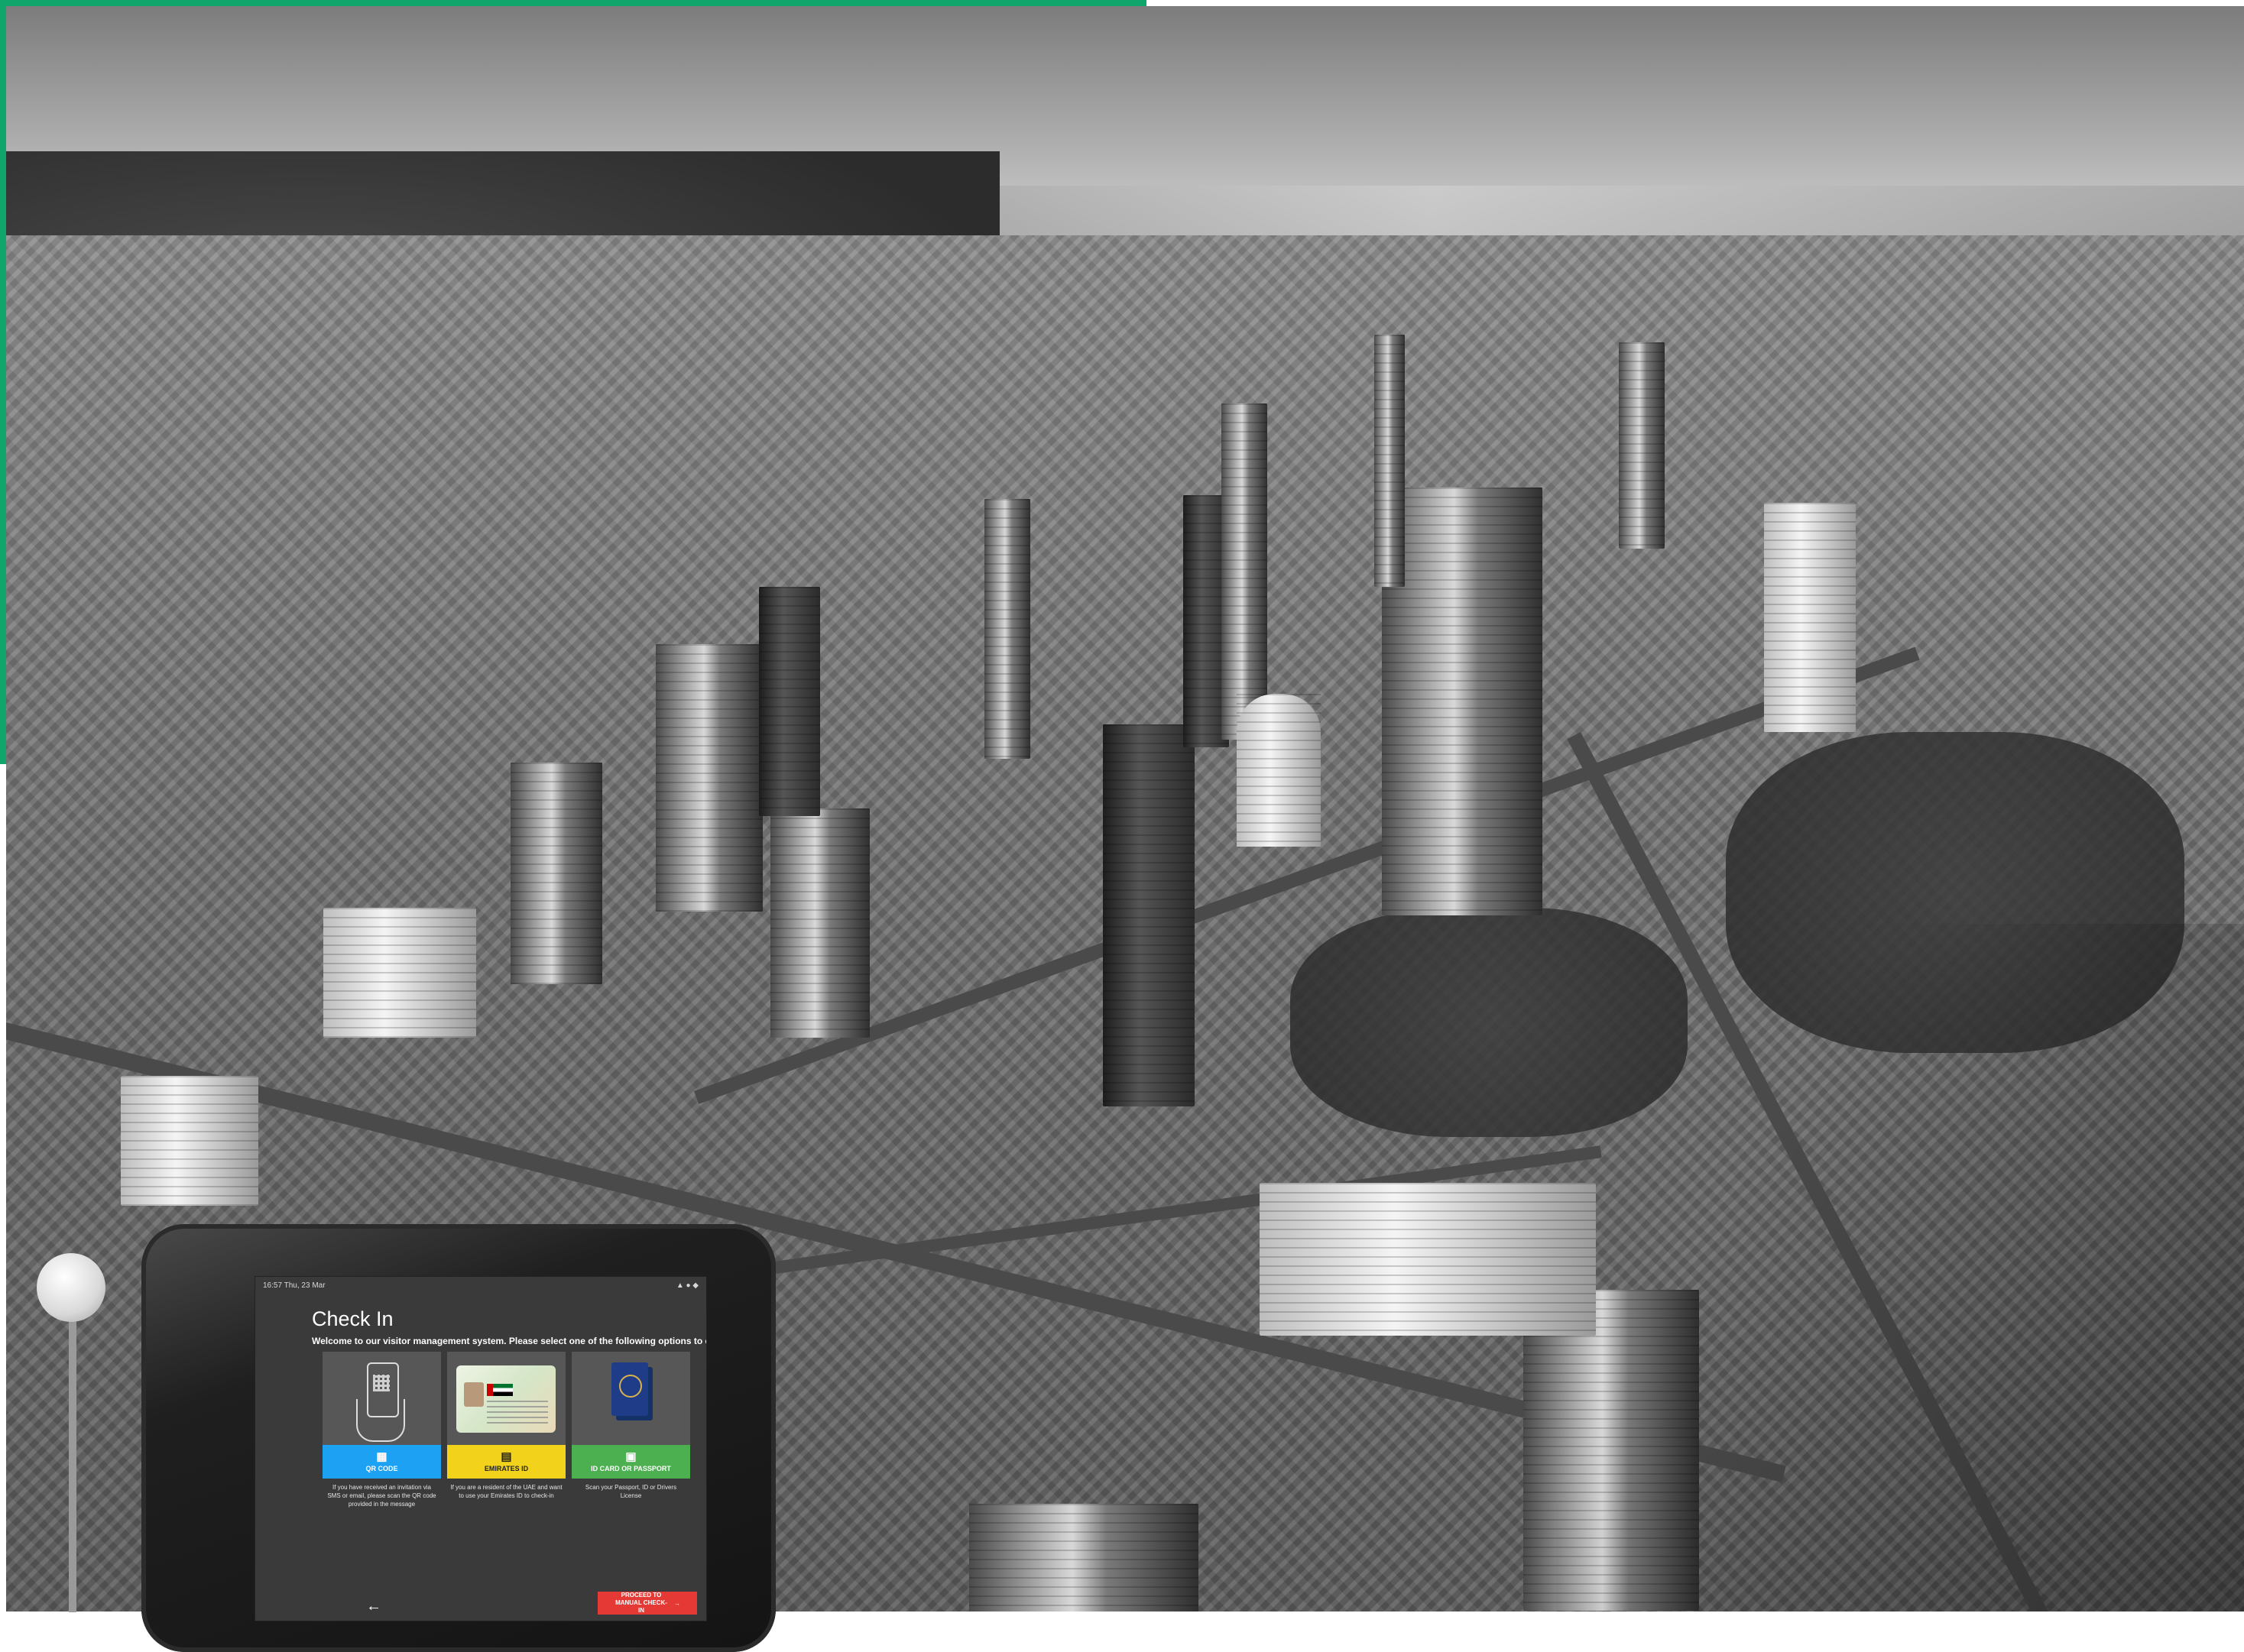  I want to click on hand-icon, so click(380, 1420).